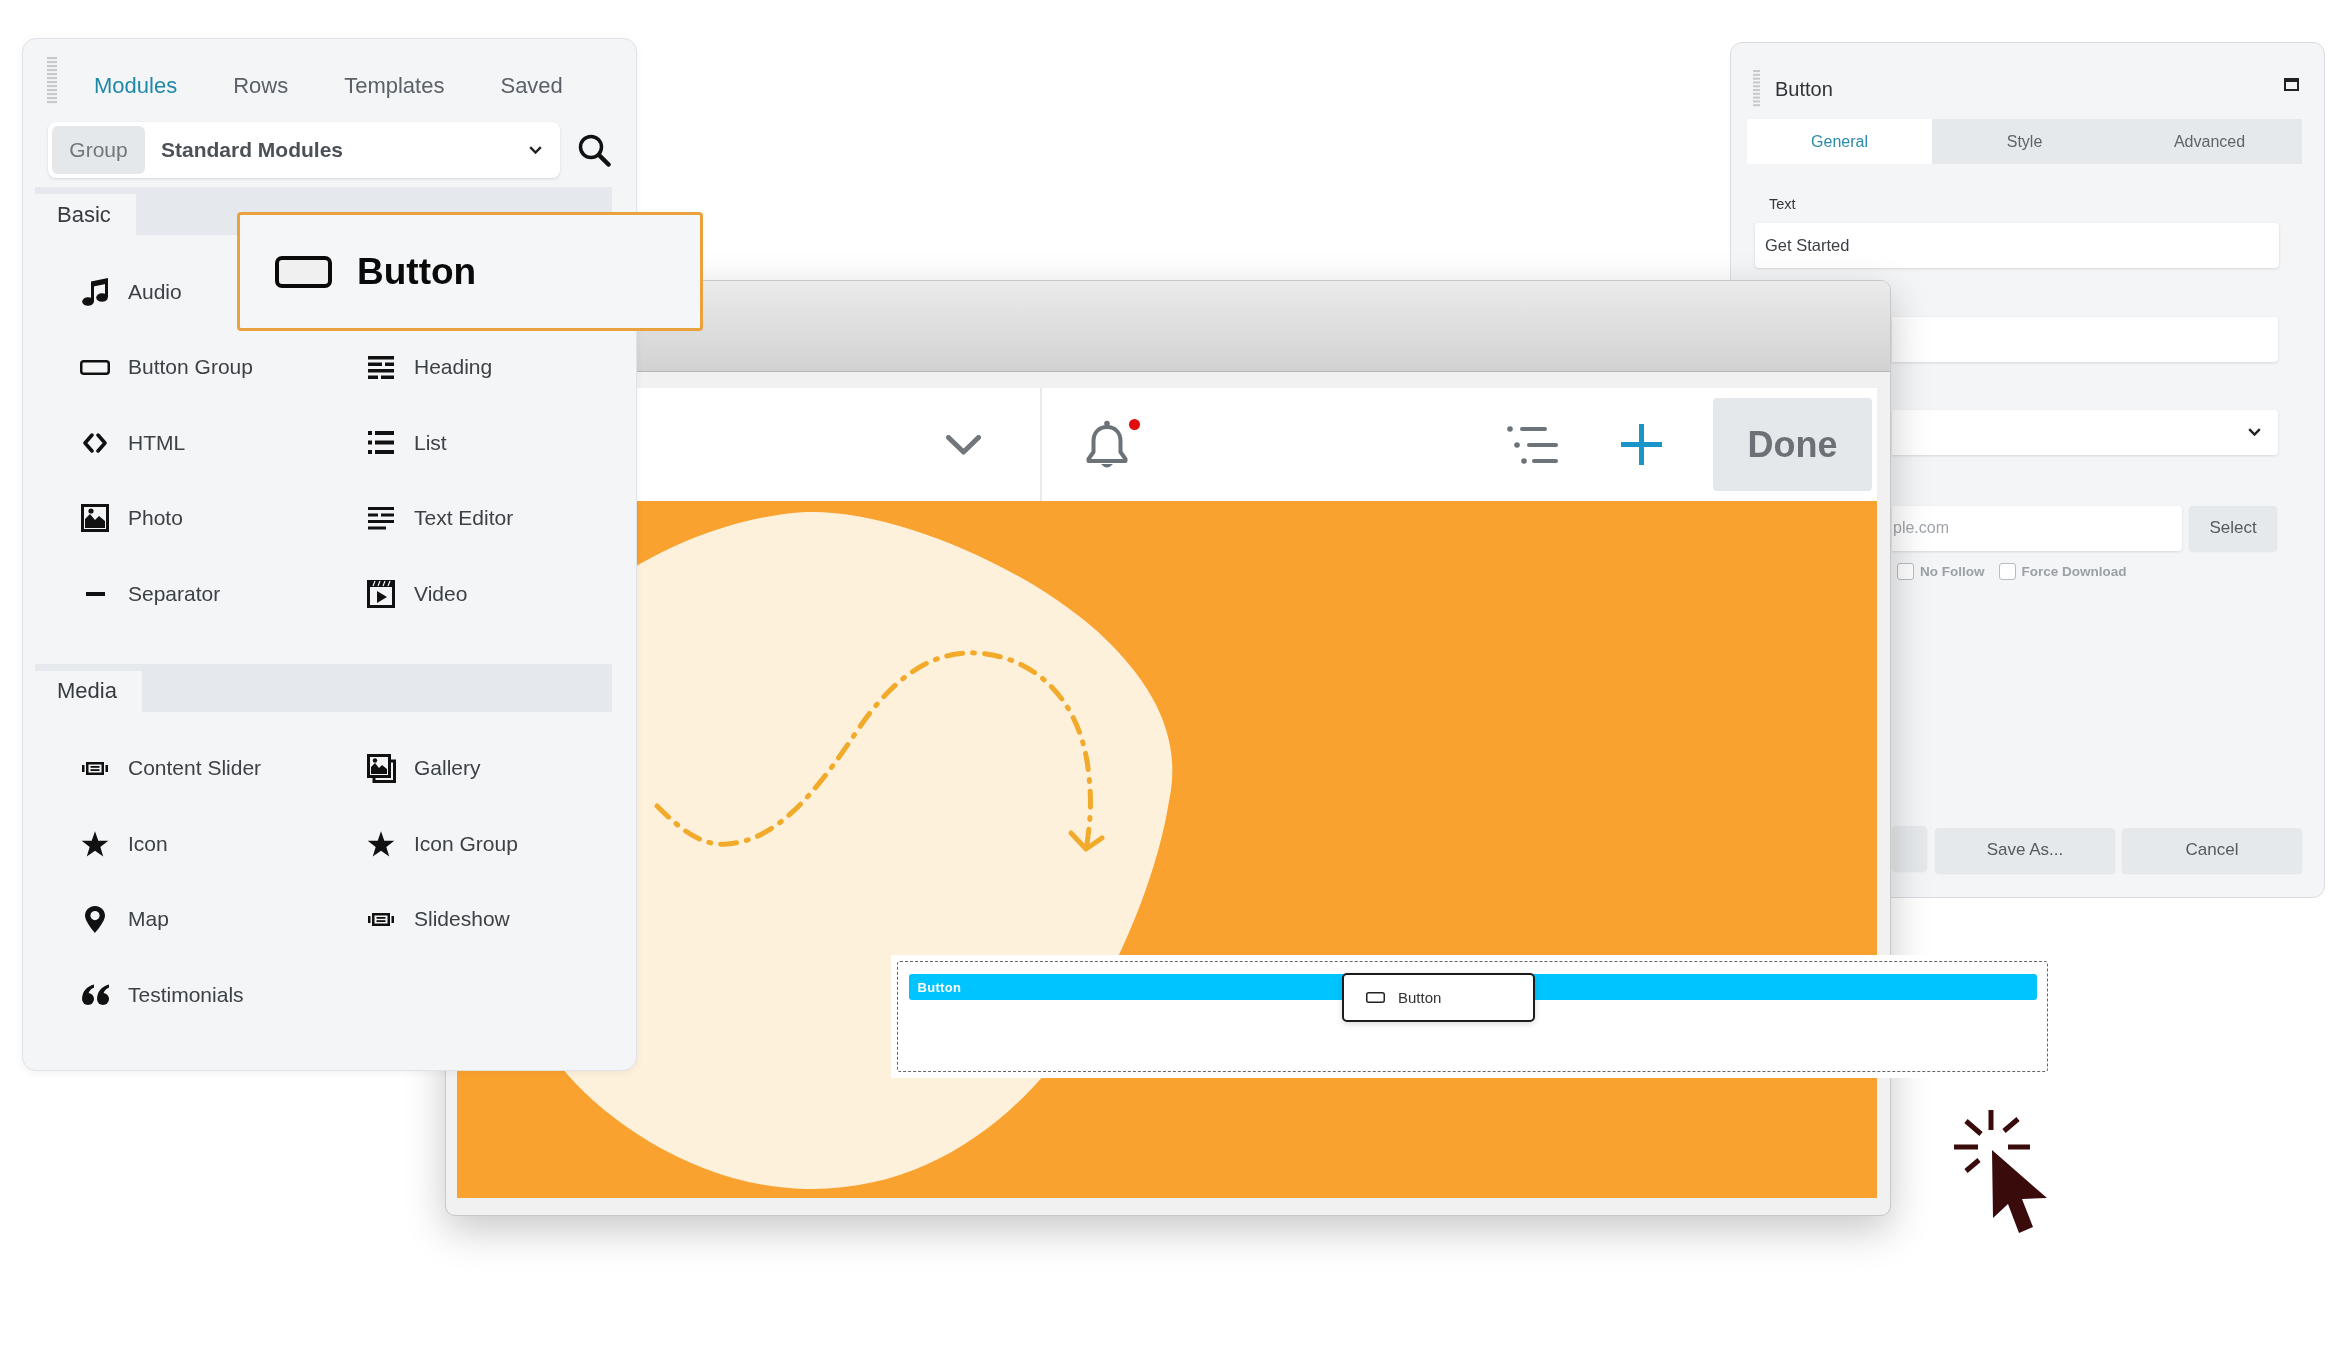  I want to click on code-icon, so click(95, 442).